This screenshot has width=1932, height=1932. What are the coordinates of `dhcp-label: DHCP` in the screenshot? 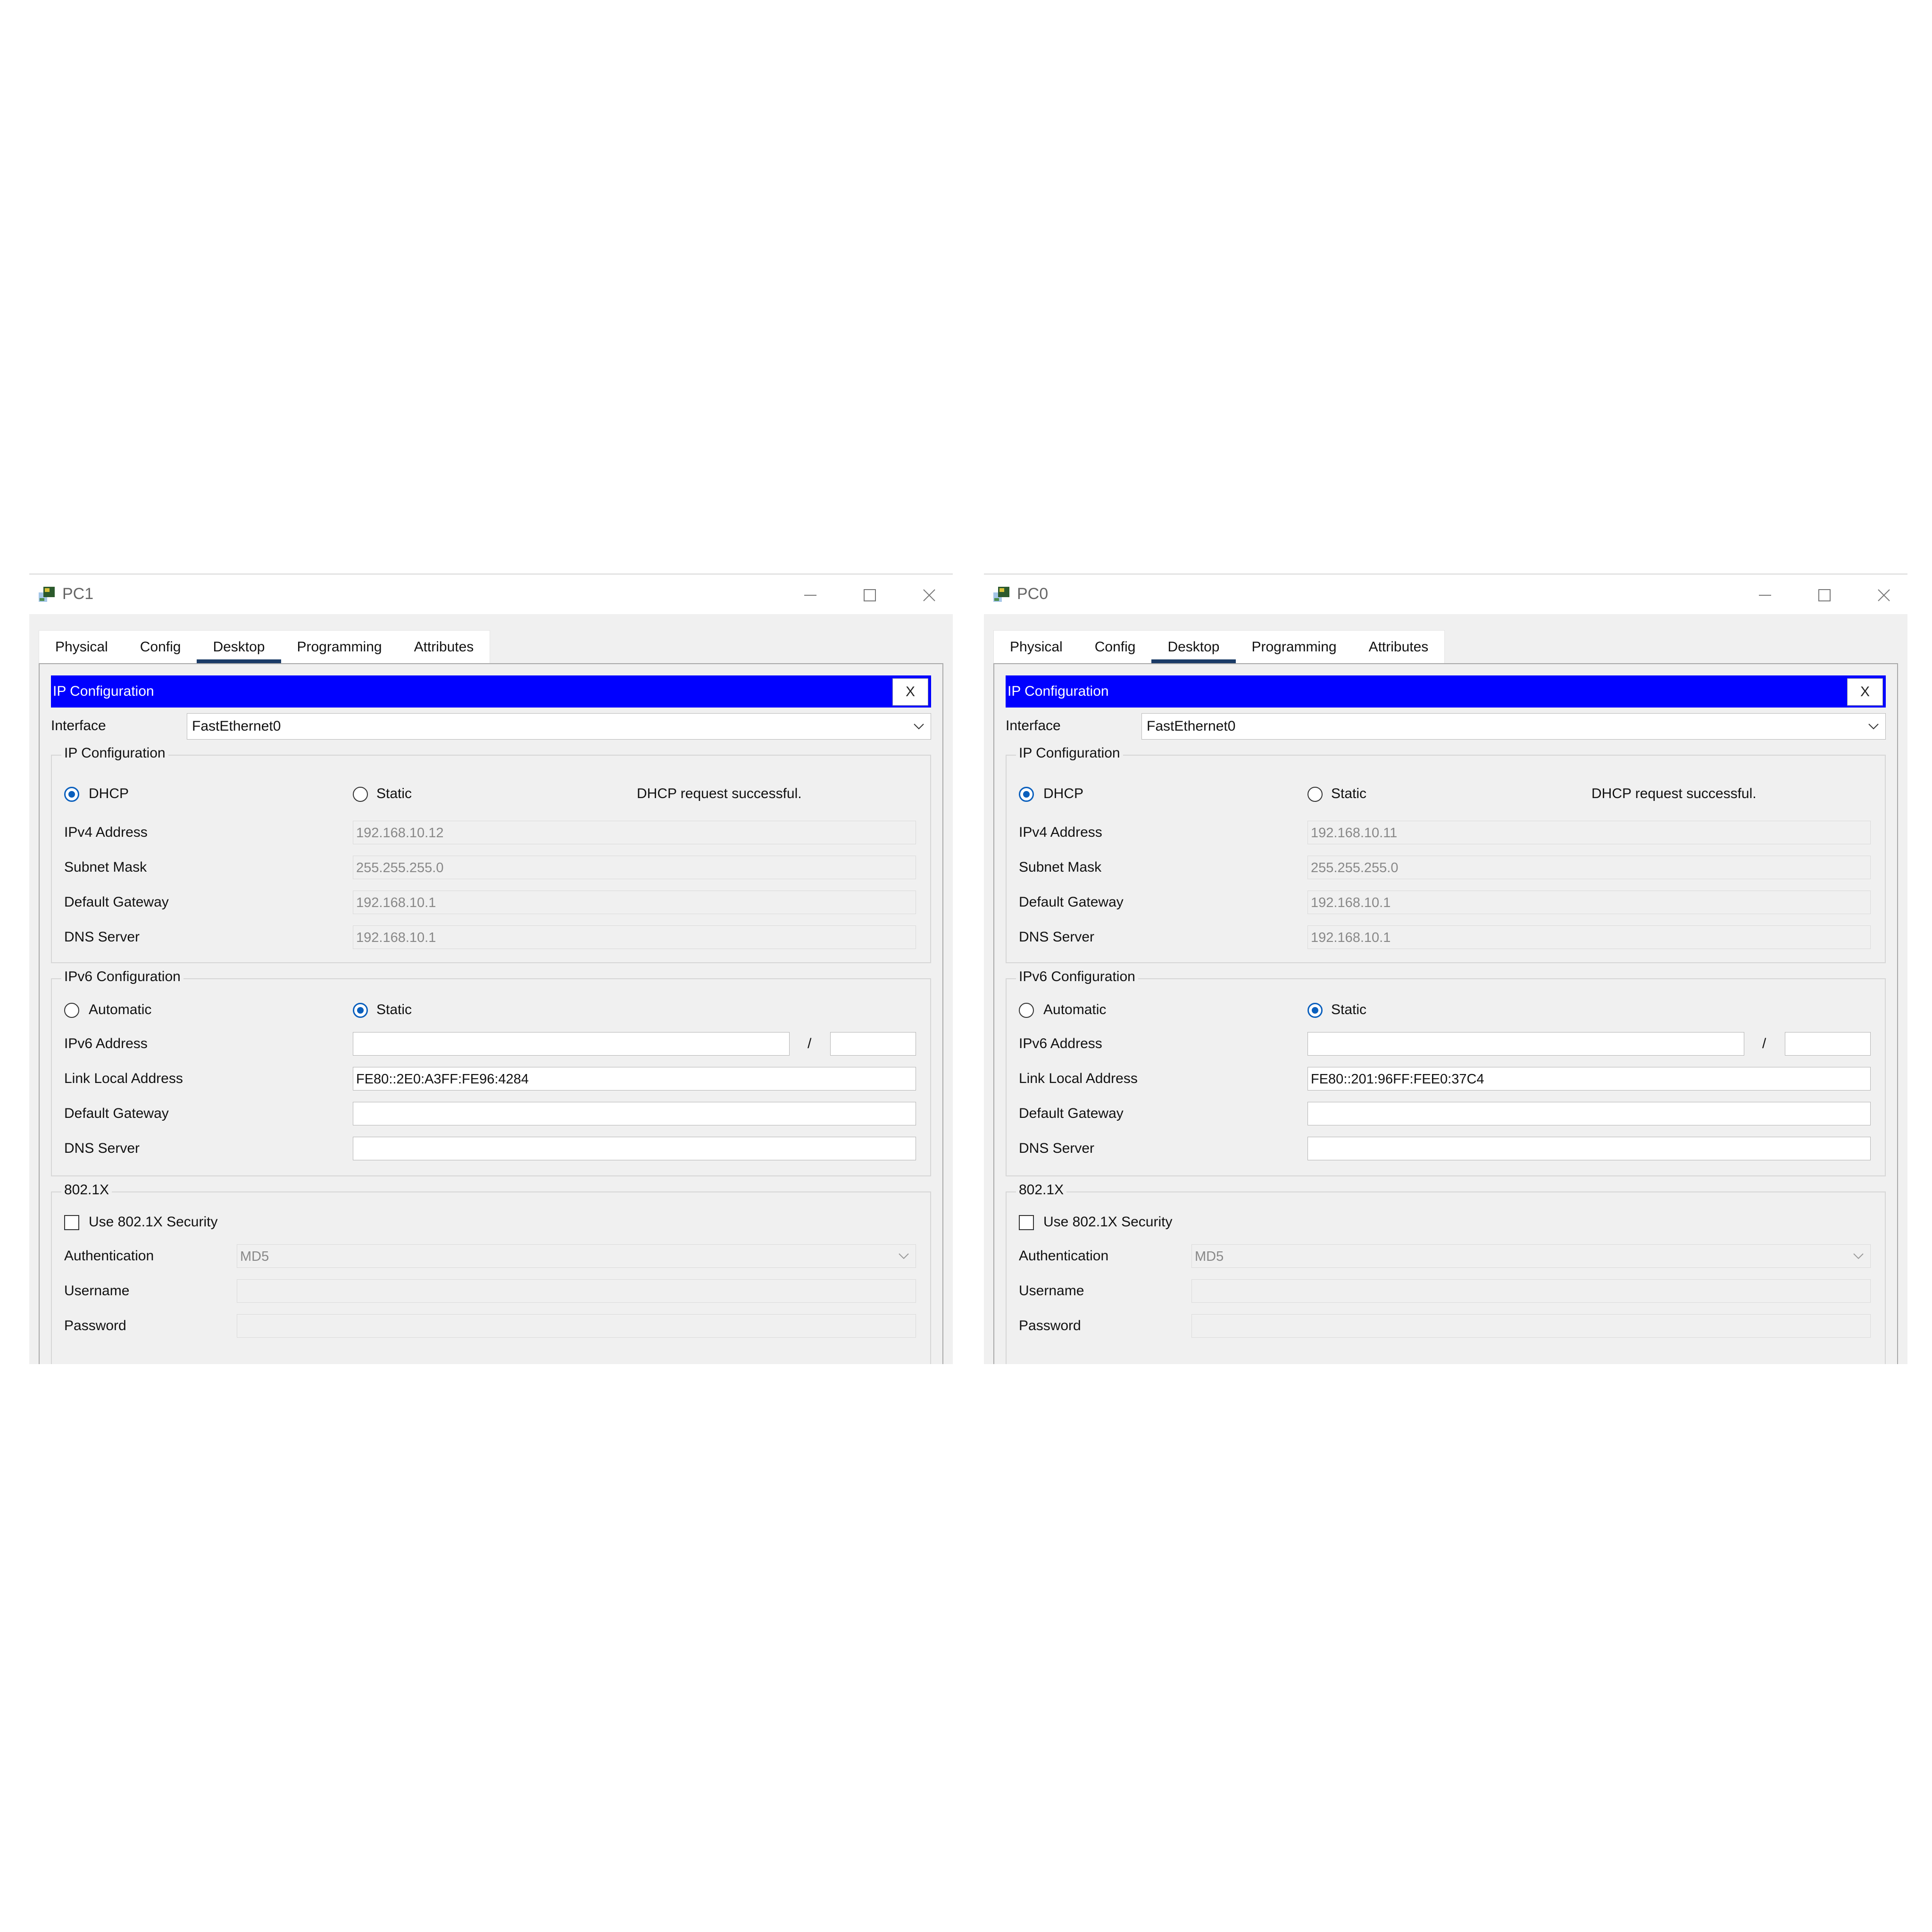 It's located at (1064, 794).